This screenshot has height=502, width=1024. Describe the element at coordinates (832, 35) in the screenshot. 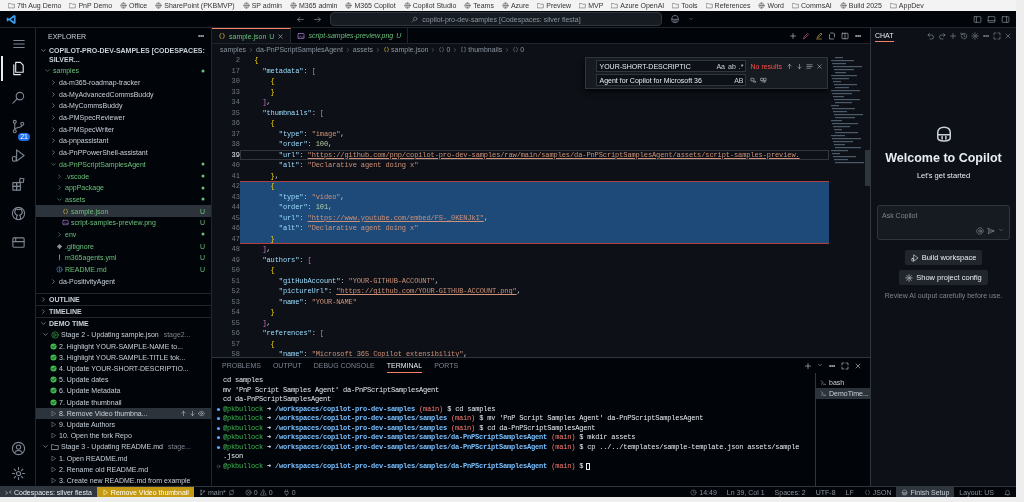

I see `compare-icon` at that location.